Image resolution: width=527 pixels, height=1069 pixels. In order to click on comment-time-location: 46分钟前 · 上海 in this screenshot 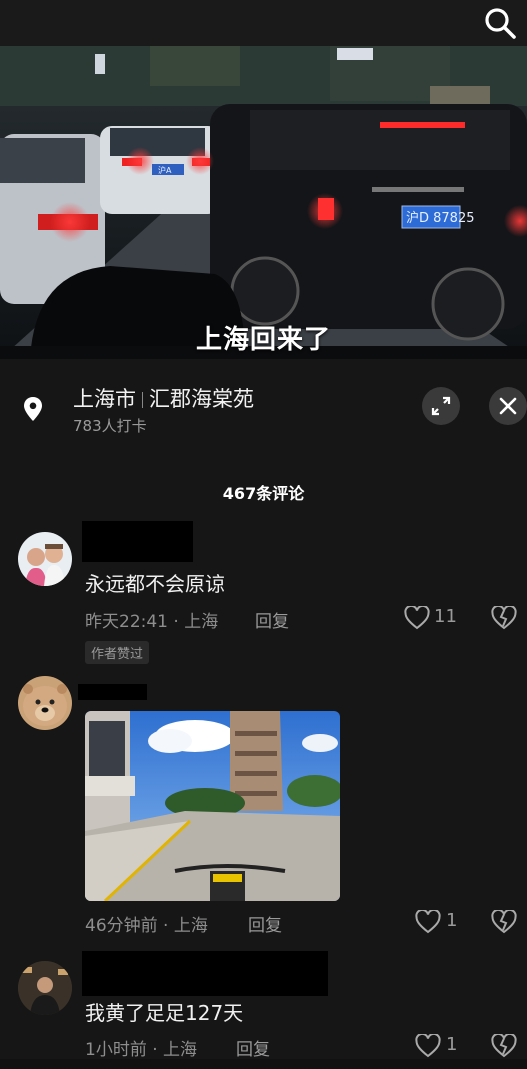, I will do `click(146, 926)`.